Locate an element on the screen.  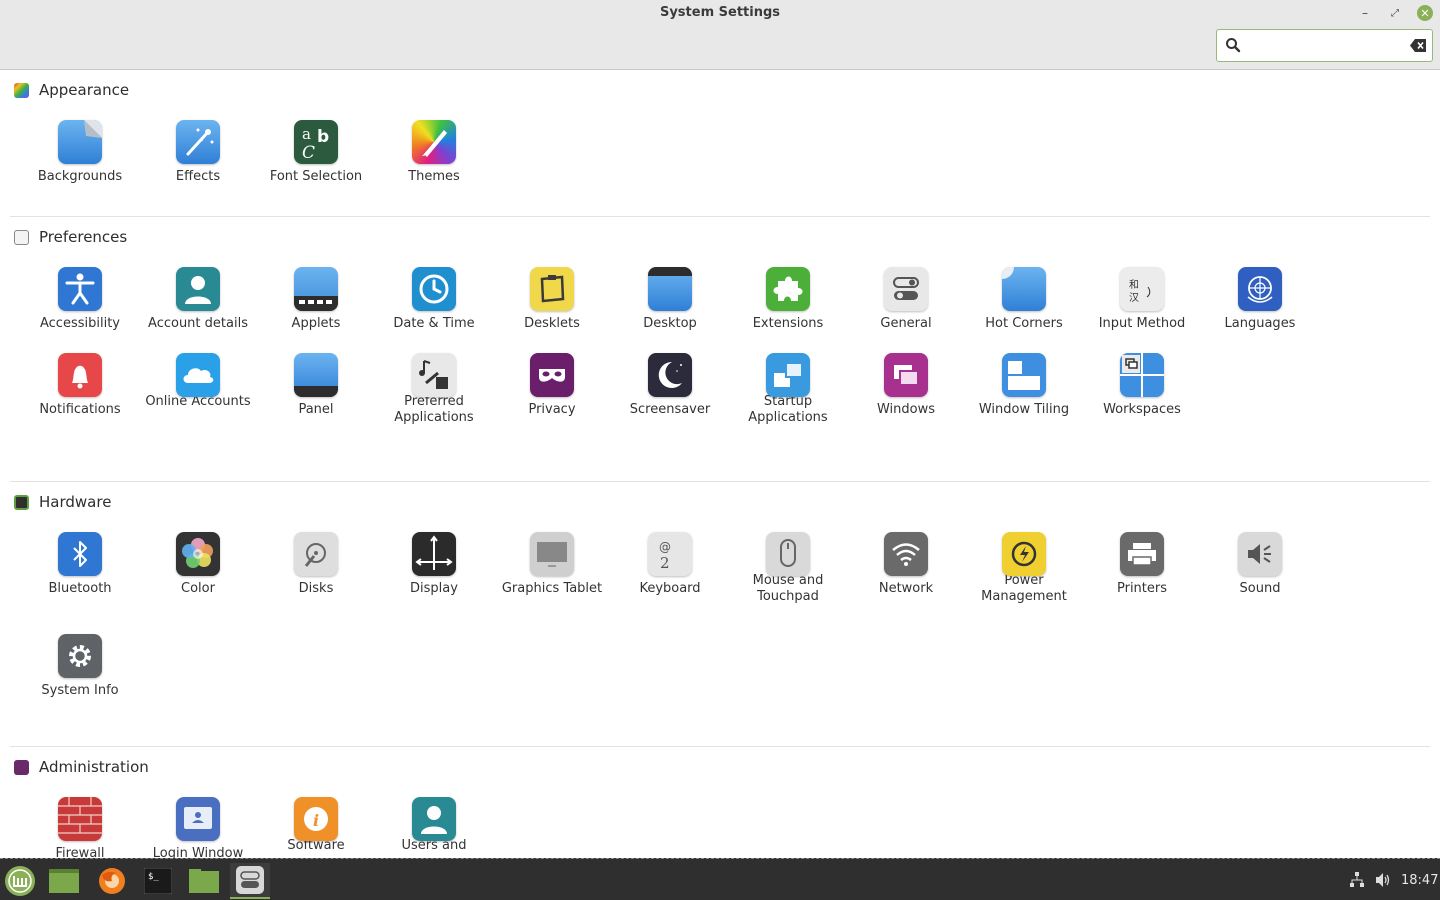
item-disks: Disks is located at coordinates (316, 564).